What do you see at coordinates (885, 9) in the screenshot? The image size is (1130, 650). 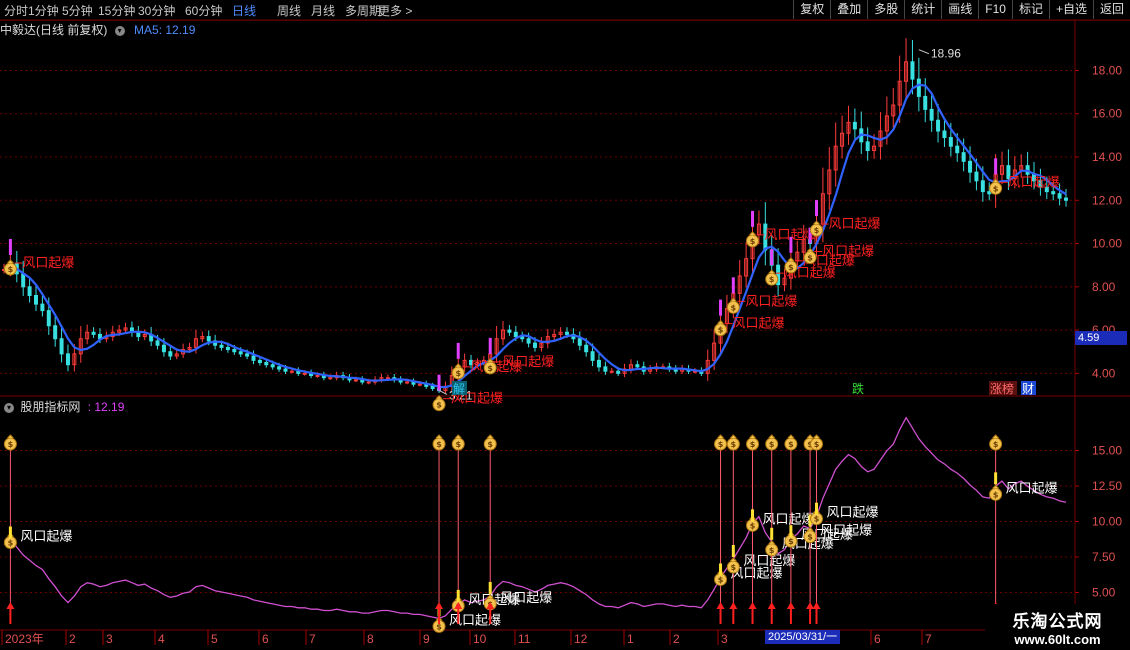 I see `toolbar-button: 多股` at bounding box center [885, 9].